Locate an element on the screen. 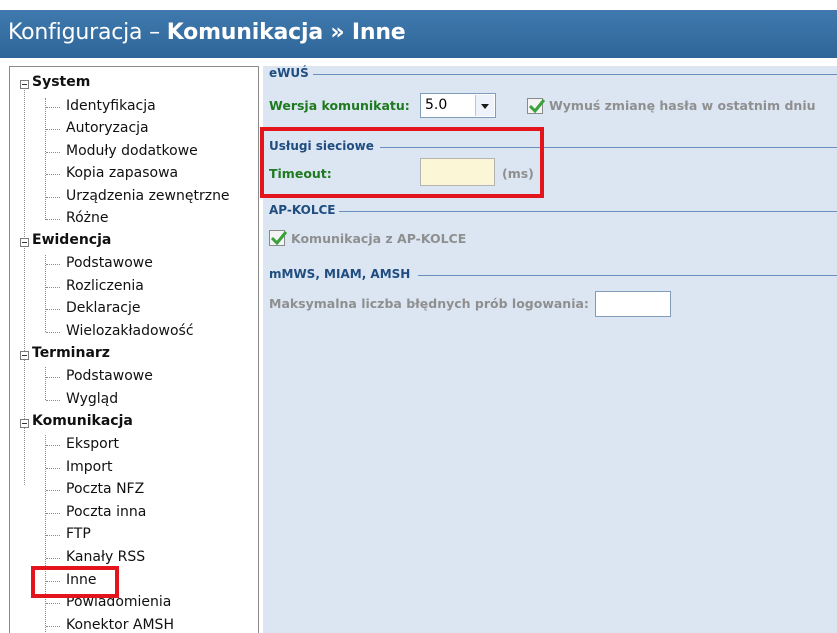  apkolce-checkbox is located at coordinates (278, 238).